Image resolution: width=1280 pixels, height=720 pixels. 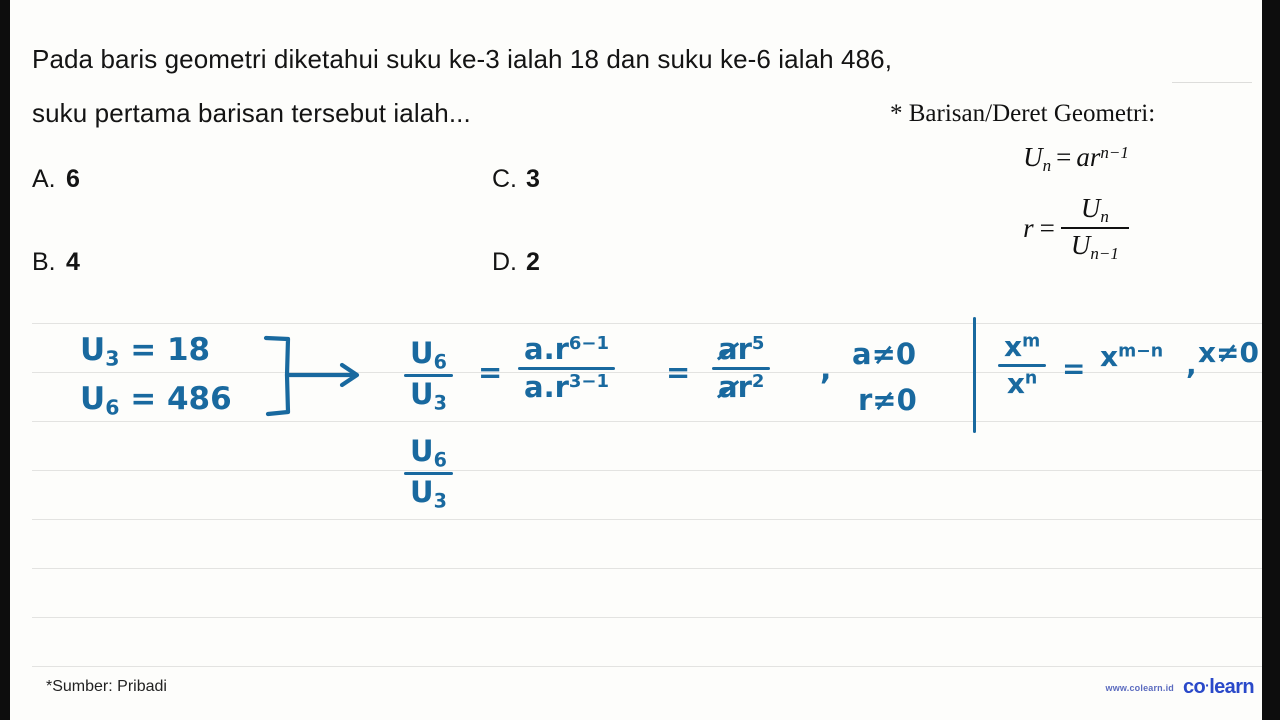 I want to click on ratio-repeat-numerator: U6, so click(x=428, y=453).